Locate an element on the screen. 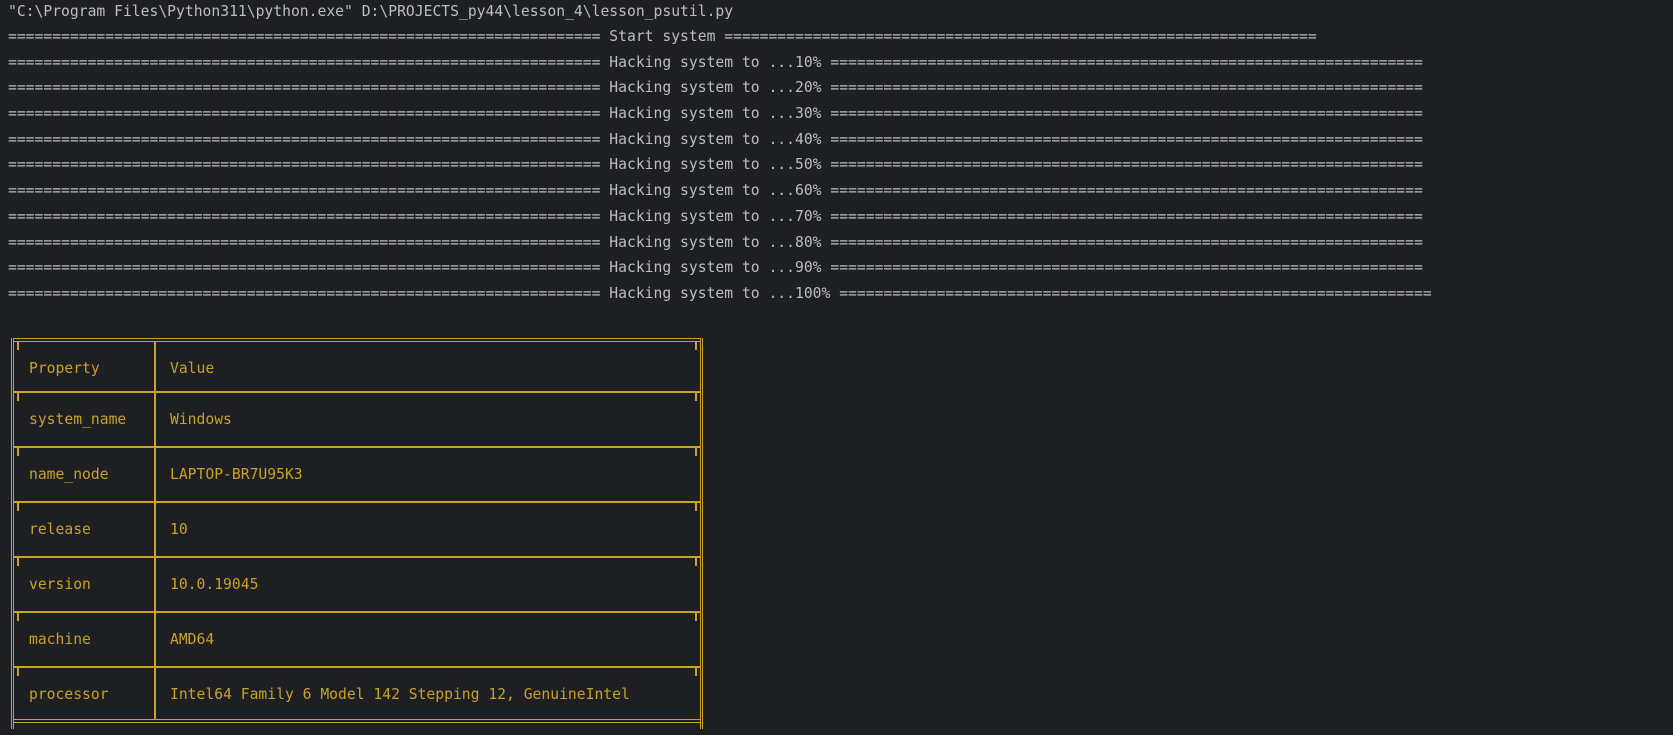 This screenshot has width=1673, height=735. table-row: name_node LAPTOP-BR7U95K3 is located at coordinates (357, 475).